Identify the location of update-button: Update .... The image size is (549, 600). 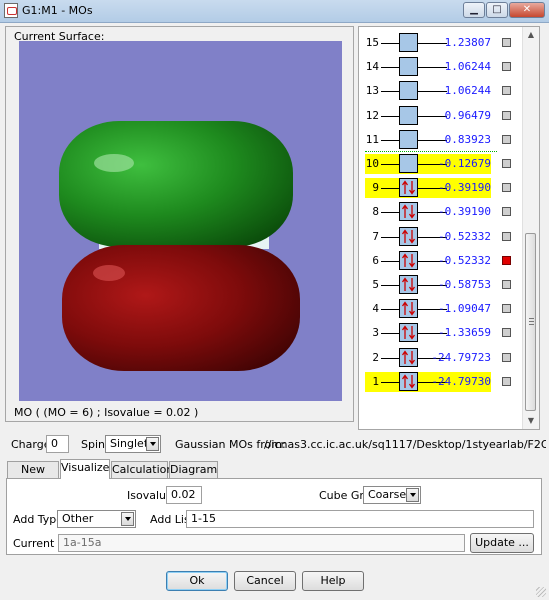
(502, 543).